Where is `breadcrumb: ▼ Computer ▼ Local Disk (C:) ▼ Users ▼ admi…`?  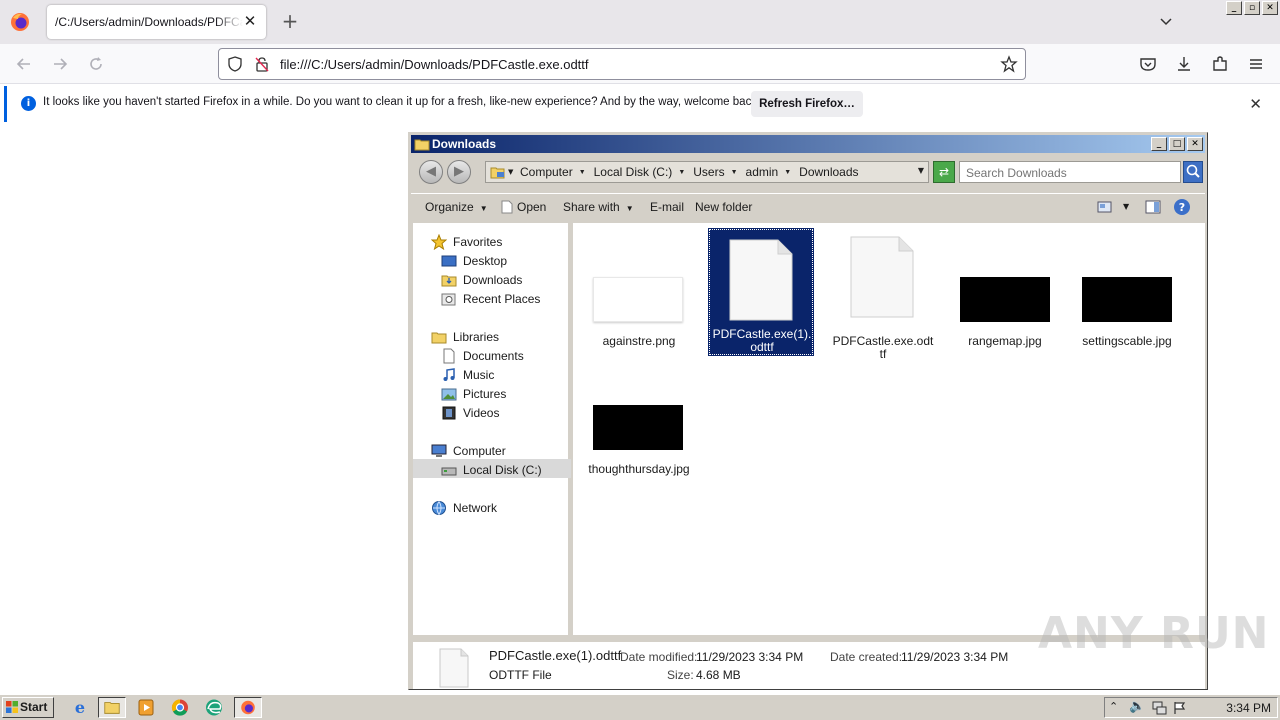
breadcrumb: ▼ Computer ▼ Local Disk (C:) ▼ Users ▼ admi… is located at coordinates (707, 172).